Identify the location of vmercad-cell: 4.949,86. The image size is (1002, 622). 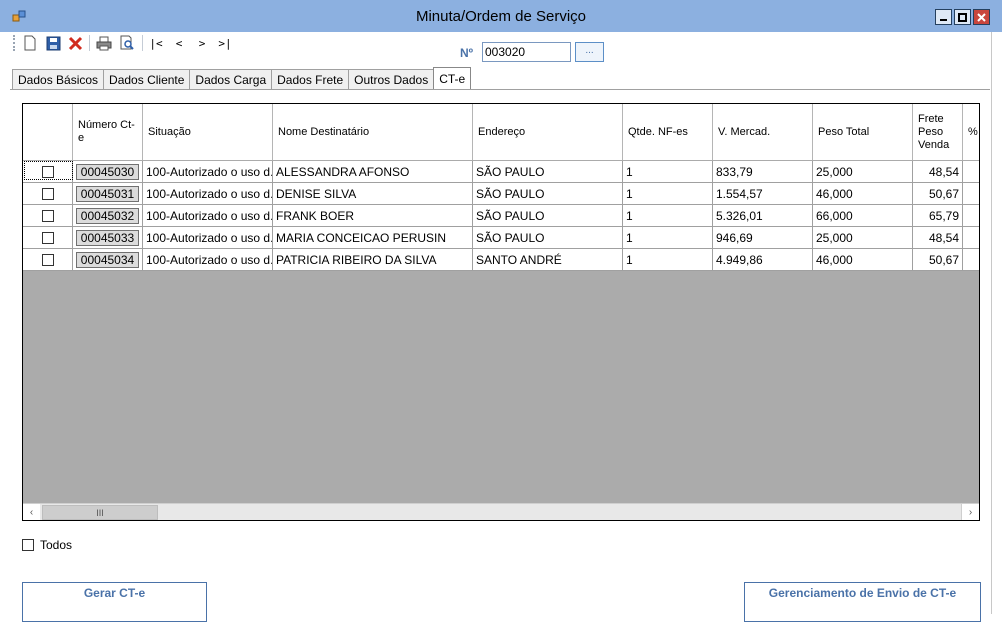
(763, 259).